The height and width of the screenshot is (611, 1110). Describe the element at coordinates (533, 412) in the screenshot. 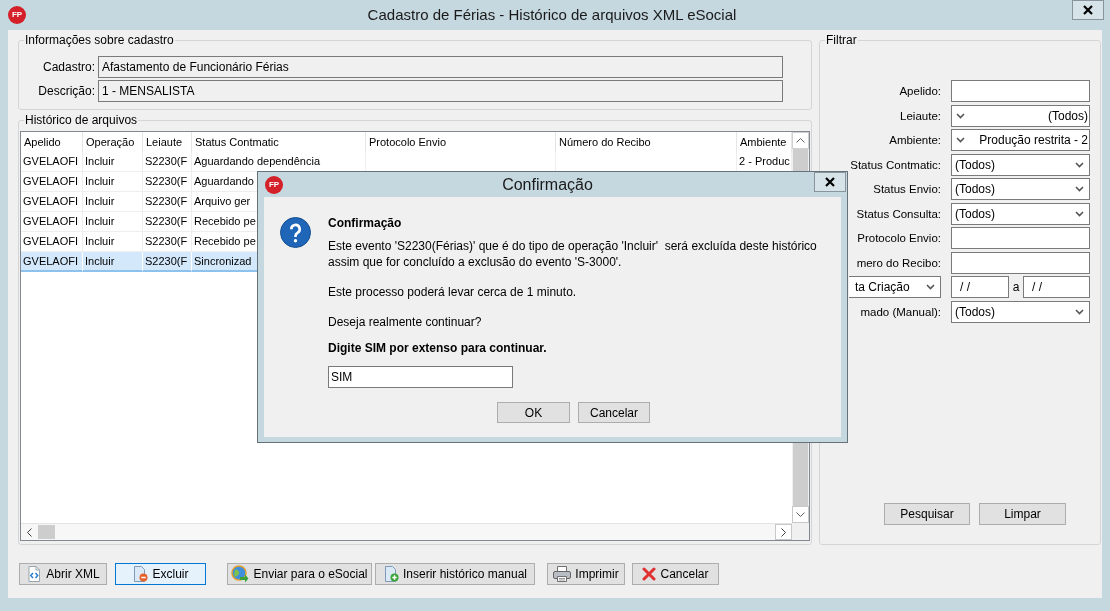

I see `ok-button: OK` at that location.